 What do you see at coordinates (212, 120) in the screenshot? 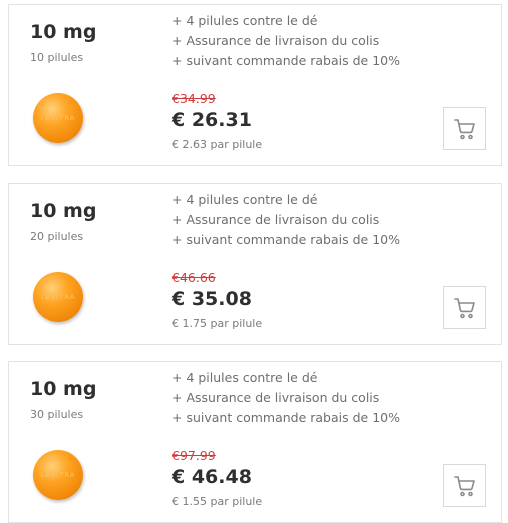
I see `price: € 26.31` at bounding box center [212, 120].